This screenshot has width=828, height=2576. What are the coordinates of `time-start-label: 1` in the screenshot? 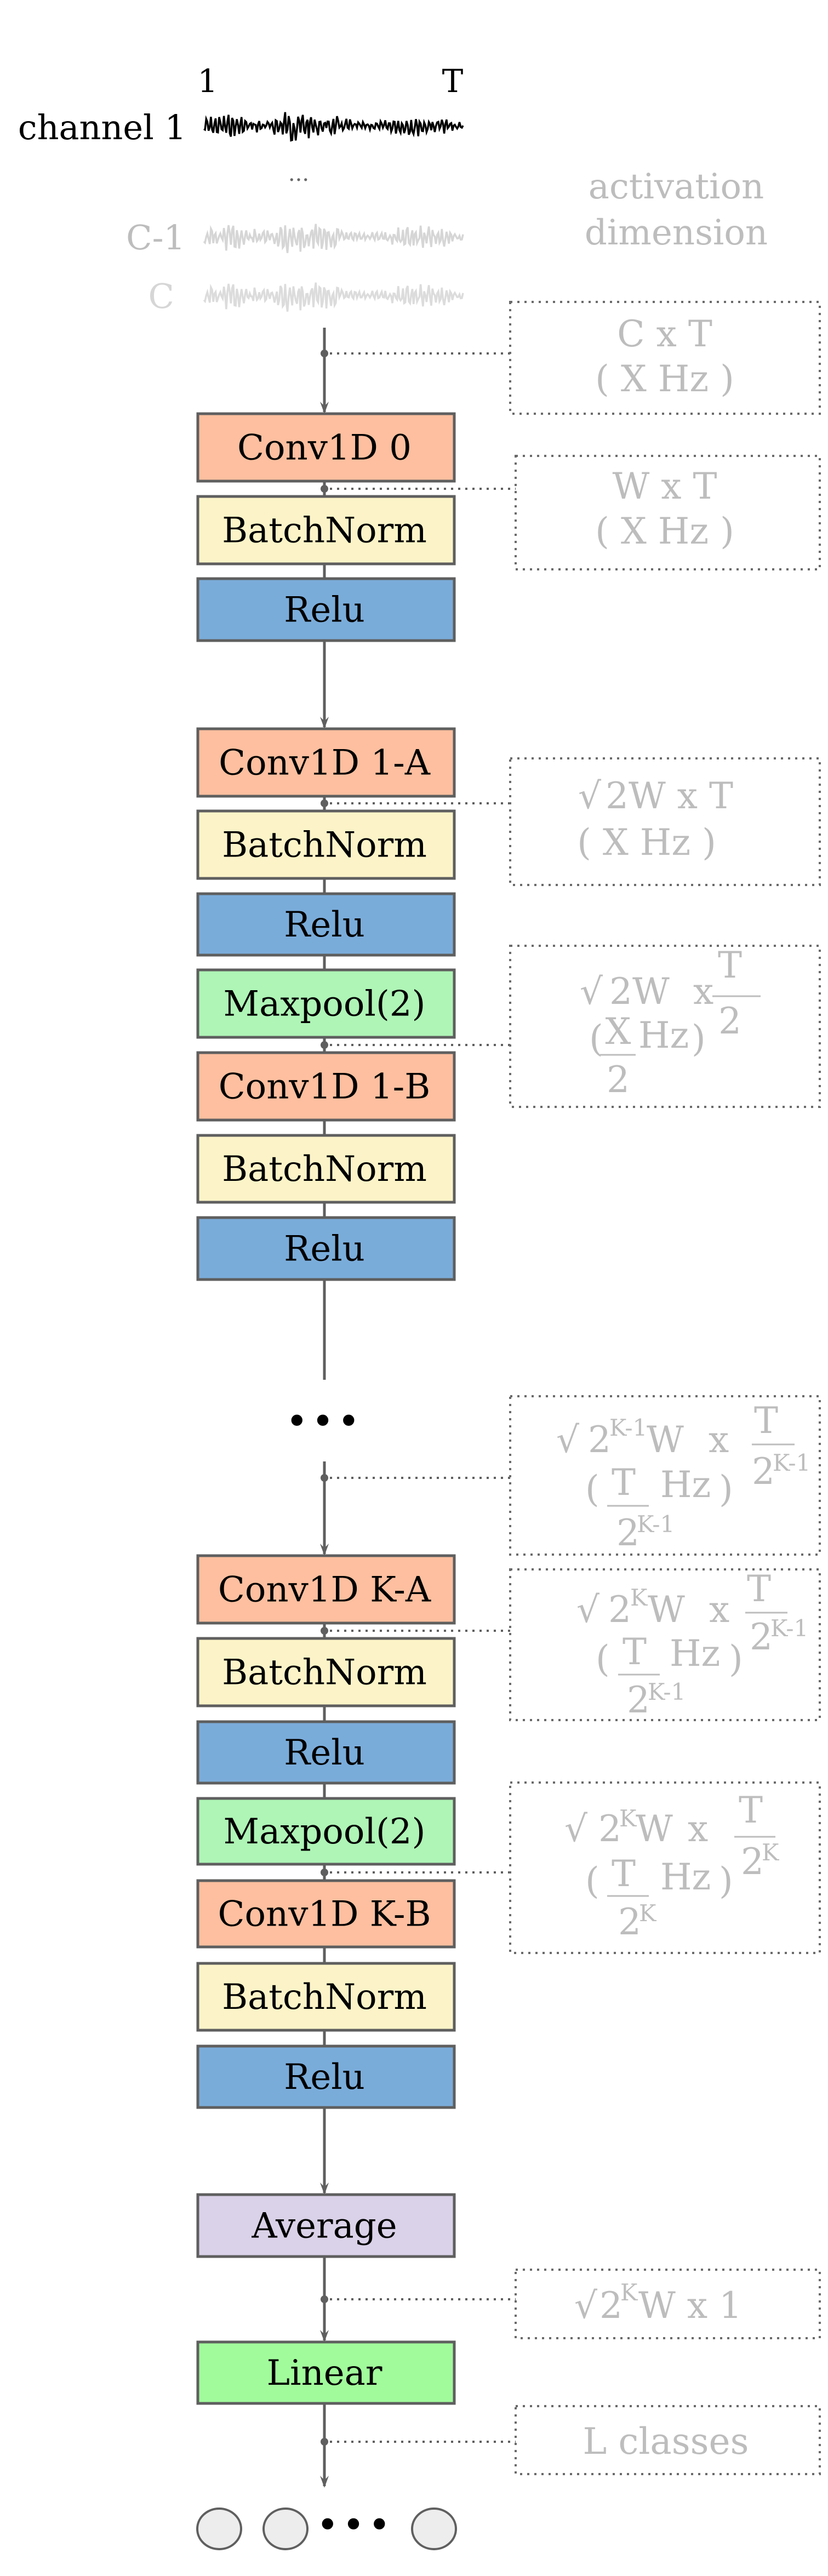 It's located at (208, 81).